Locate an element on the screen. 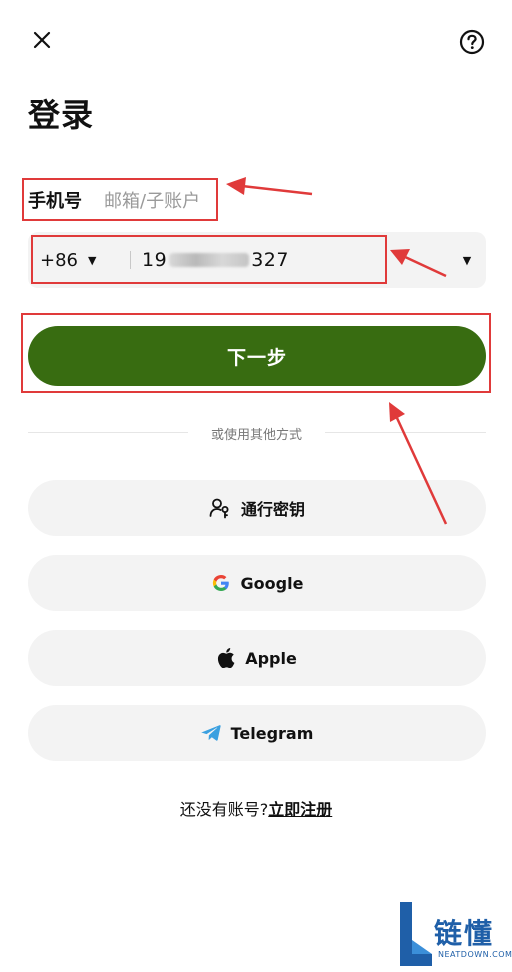  phone-prefix: 19 is located at coordinates (155, 260).